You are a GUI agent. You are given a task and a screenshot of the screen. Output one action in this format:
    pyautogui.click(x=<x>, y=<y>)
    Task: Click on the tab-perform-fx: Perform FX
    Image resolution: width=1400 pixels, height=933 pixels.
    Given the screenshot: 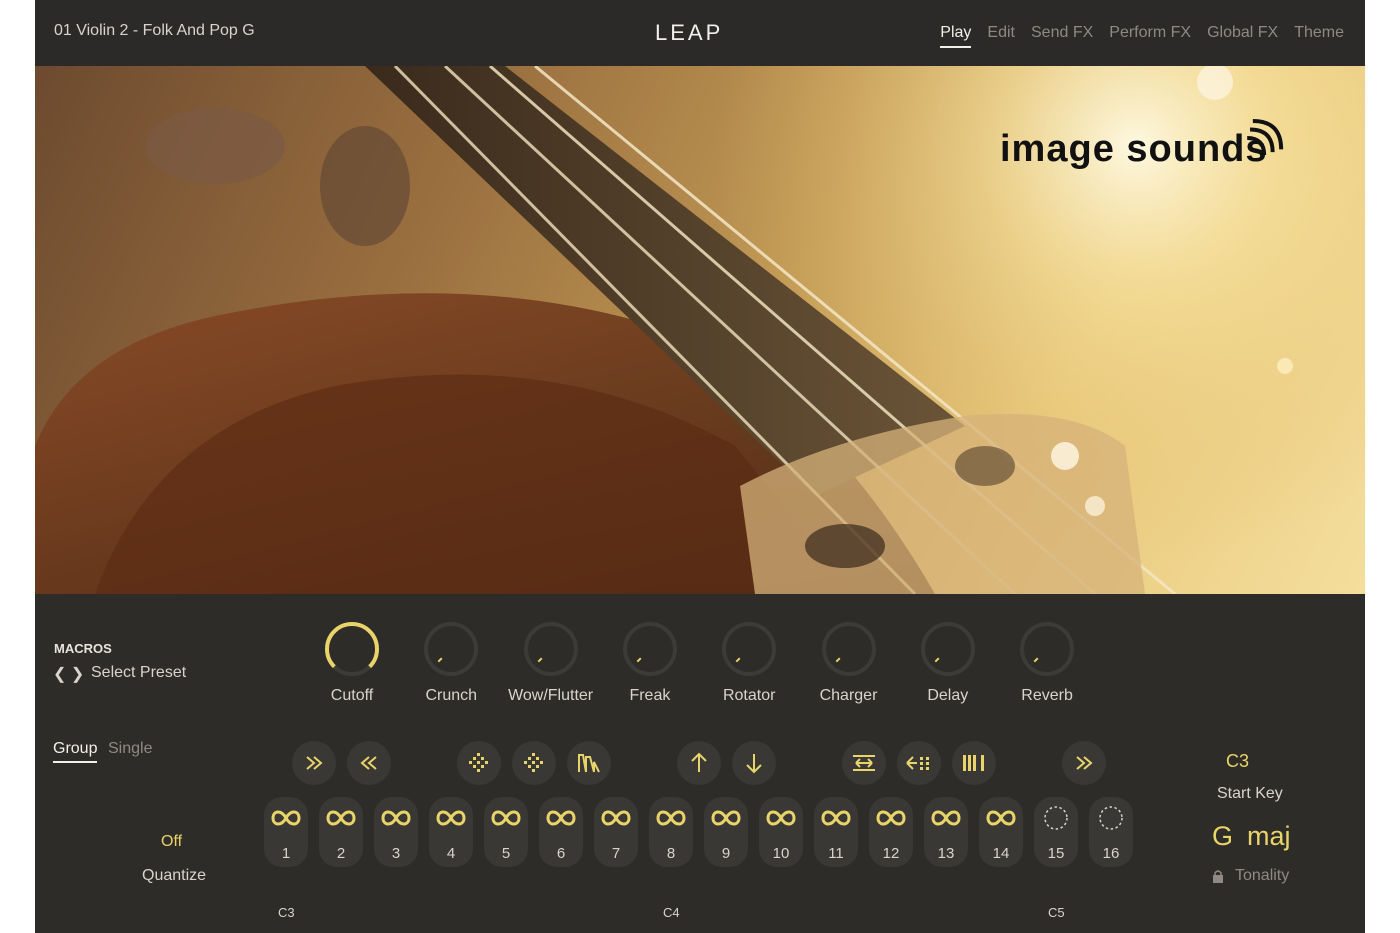 What is the action you would take?
    pyautogui.click(x=1150, y=36)
    